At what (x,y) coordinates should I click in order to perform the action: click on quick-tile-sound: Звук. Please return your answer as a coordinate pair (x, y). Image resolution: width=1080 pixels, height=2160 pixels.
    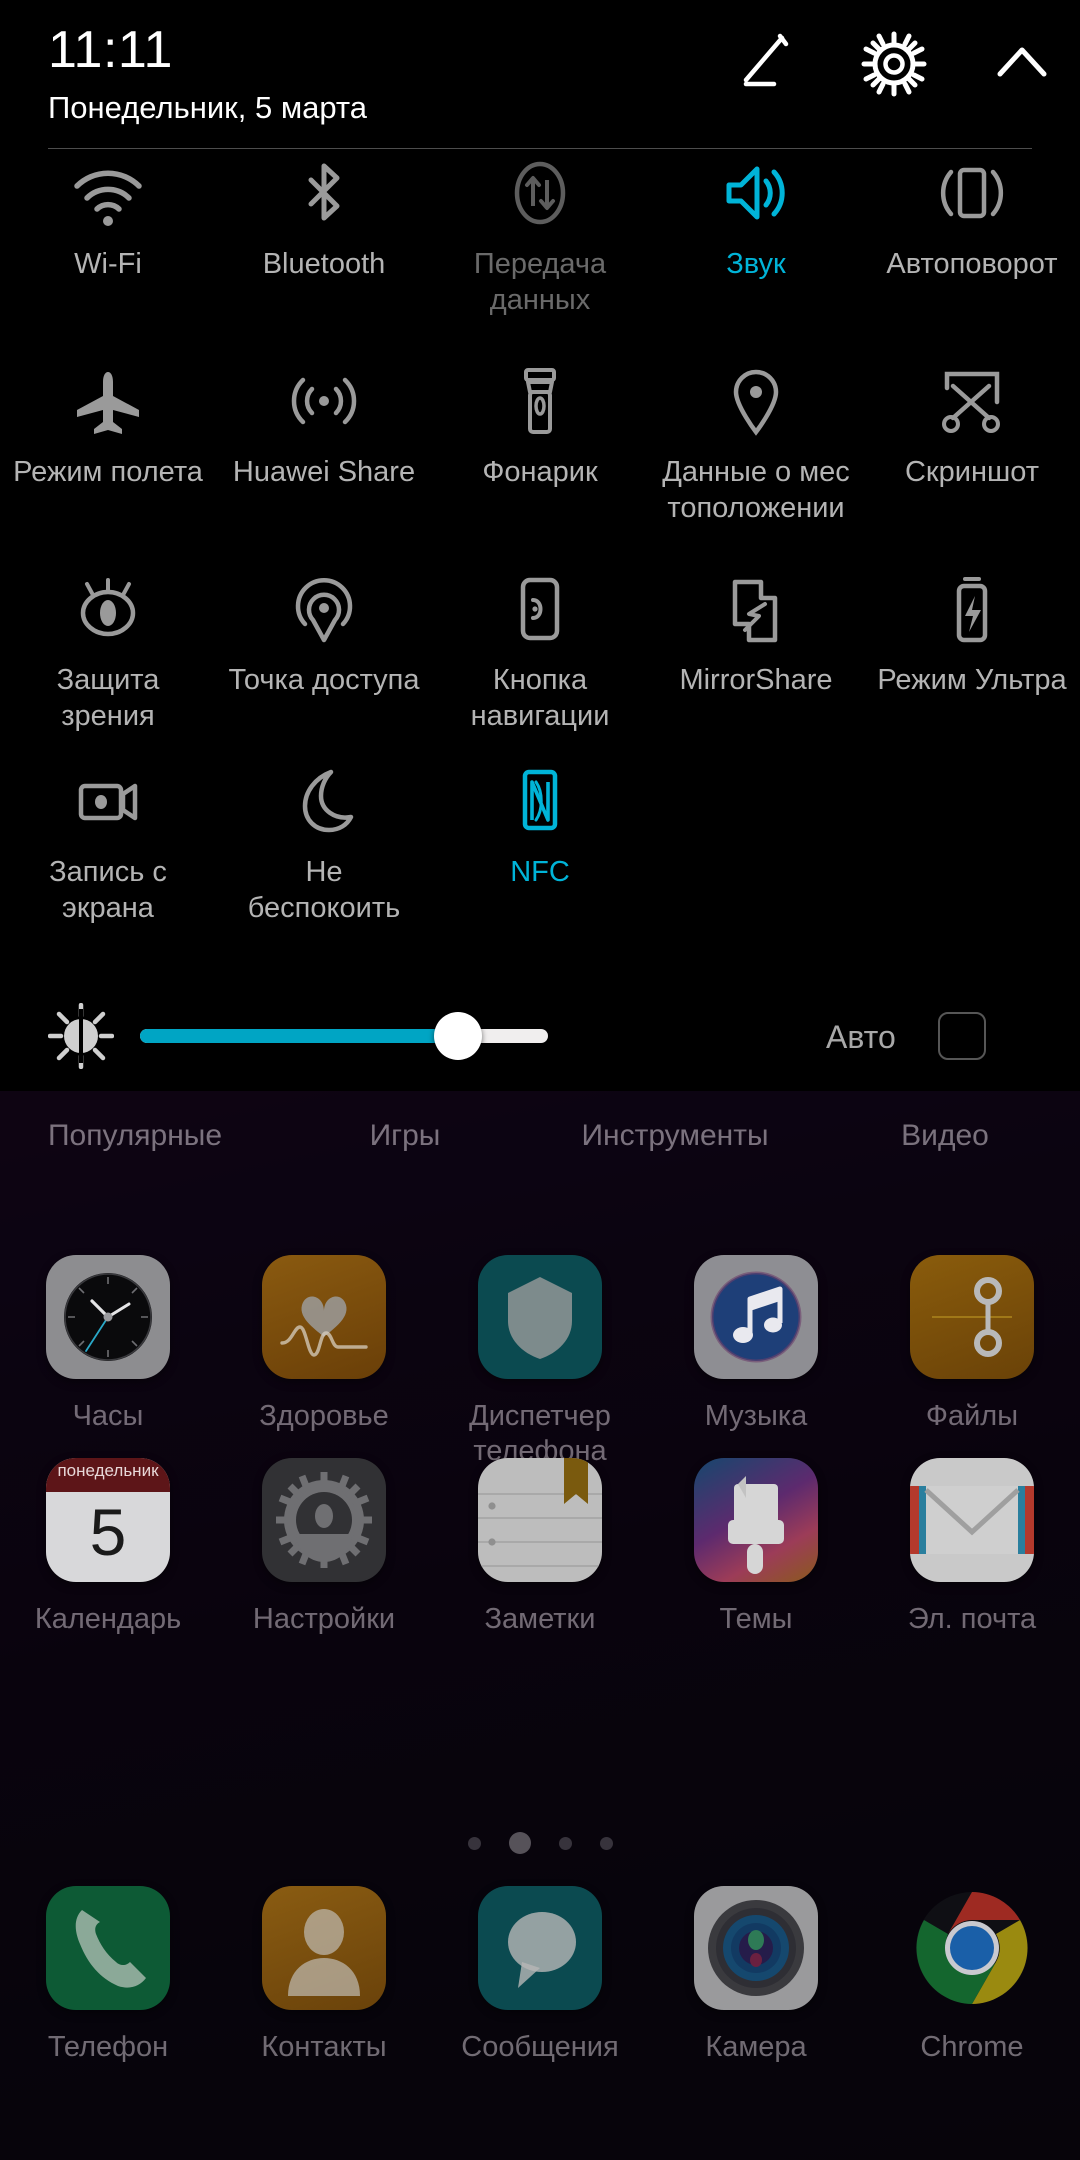
    Looking at the image, I should click on (756, 256).